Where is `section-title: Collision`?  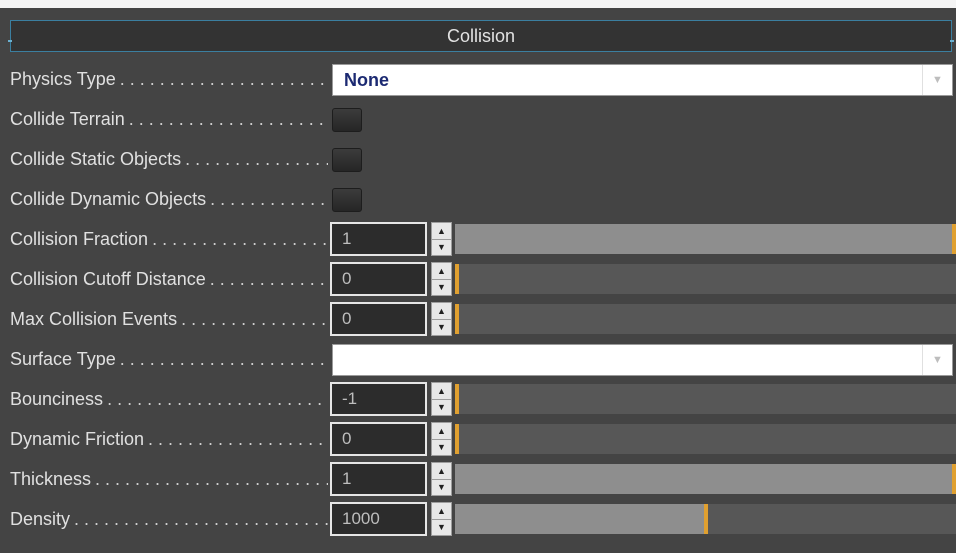 section-title: Collision is located at coordinates (481, 35).